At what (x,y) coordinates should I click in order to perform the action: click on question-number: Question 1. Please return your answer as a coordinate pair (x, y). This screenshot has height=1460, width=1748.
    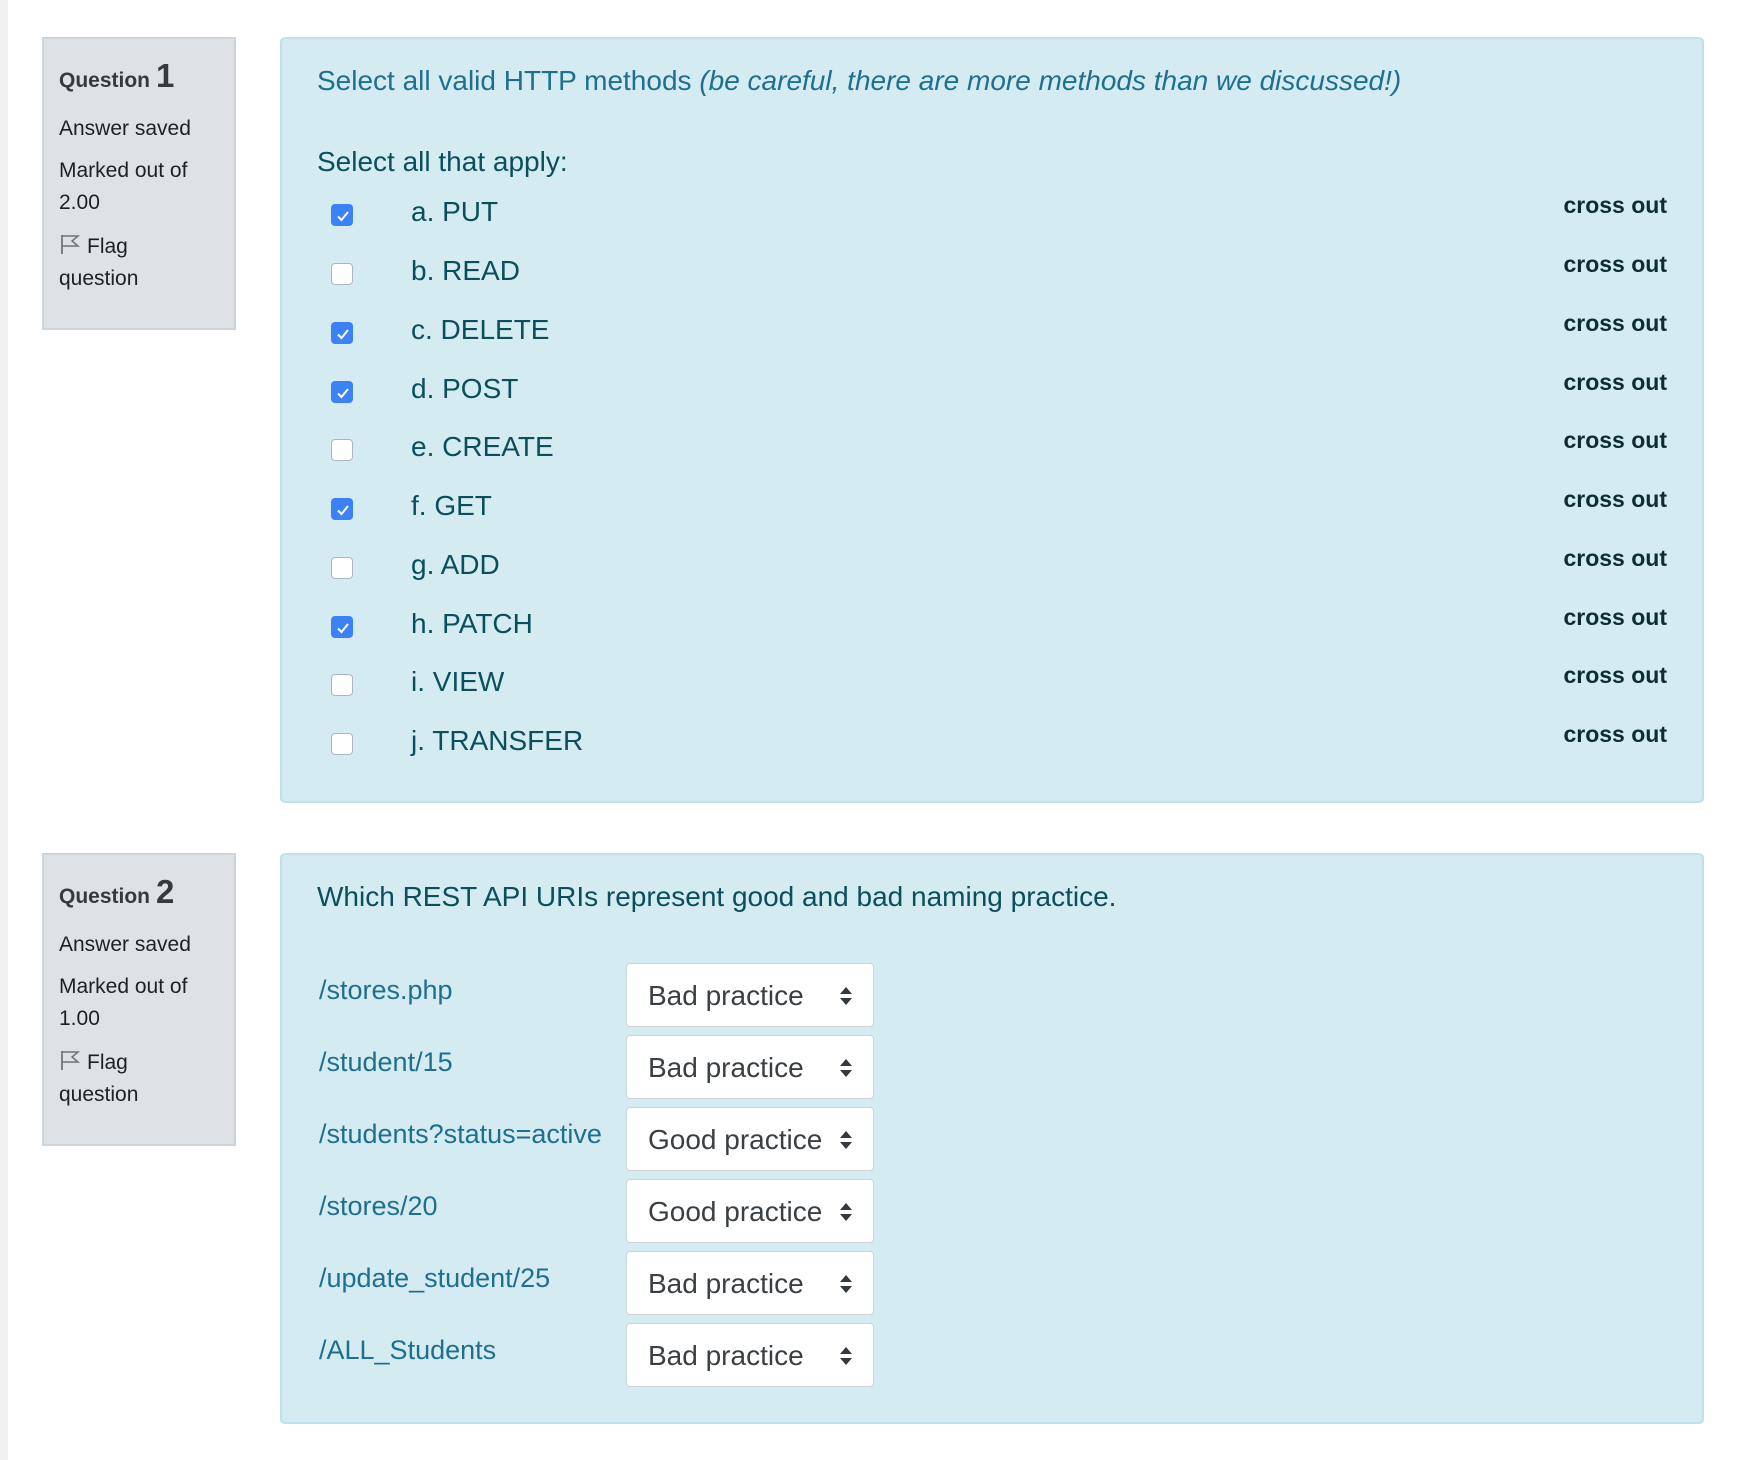
    Looking at the image, I should click on (146, 76).